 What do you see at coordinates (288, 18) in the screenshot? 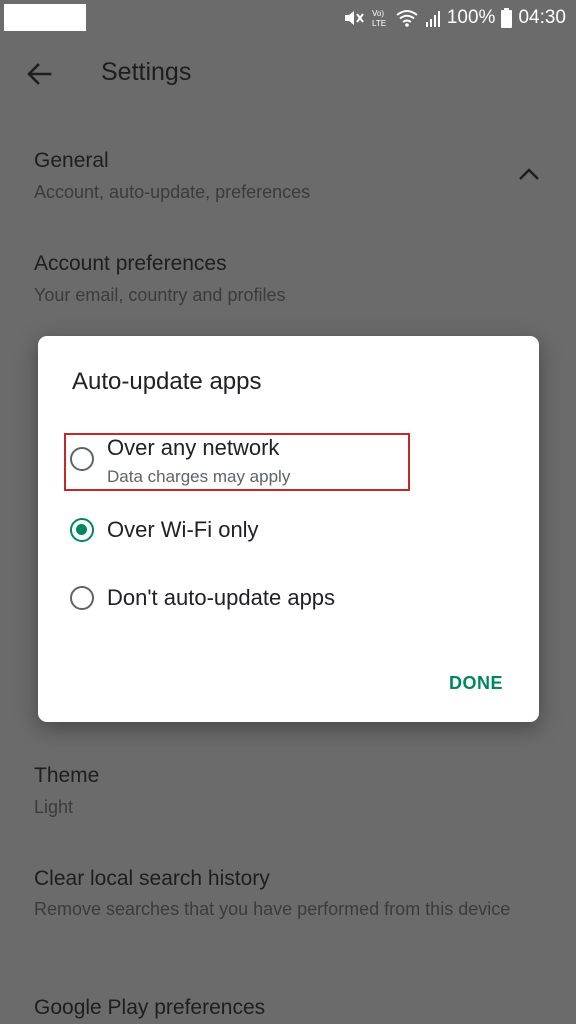
I see `status-bar: Vo) LTE 100% 04:30` at bounding box center [288, 18].